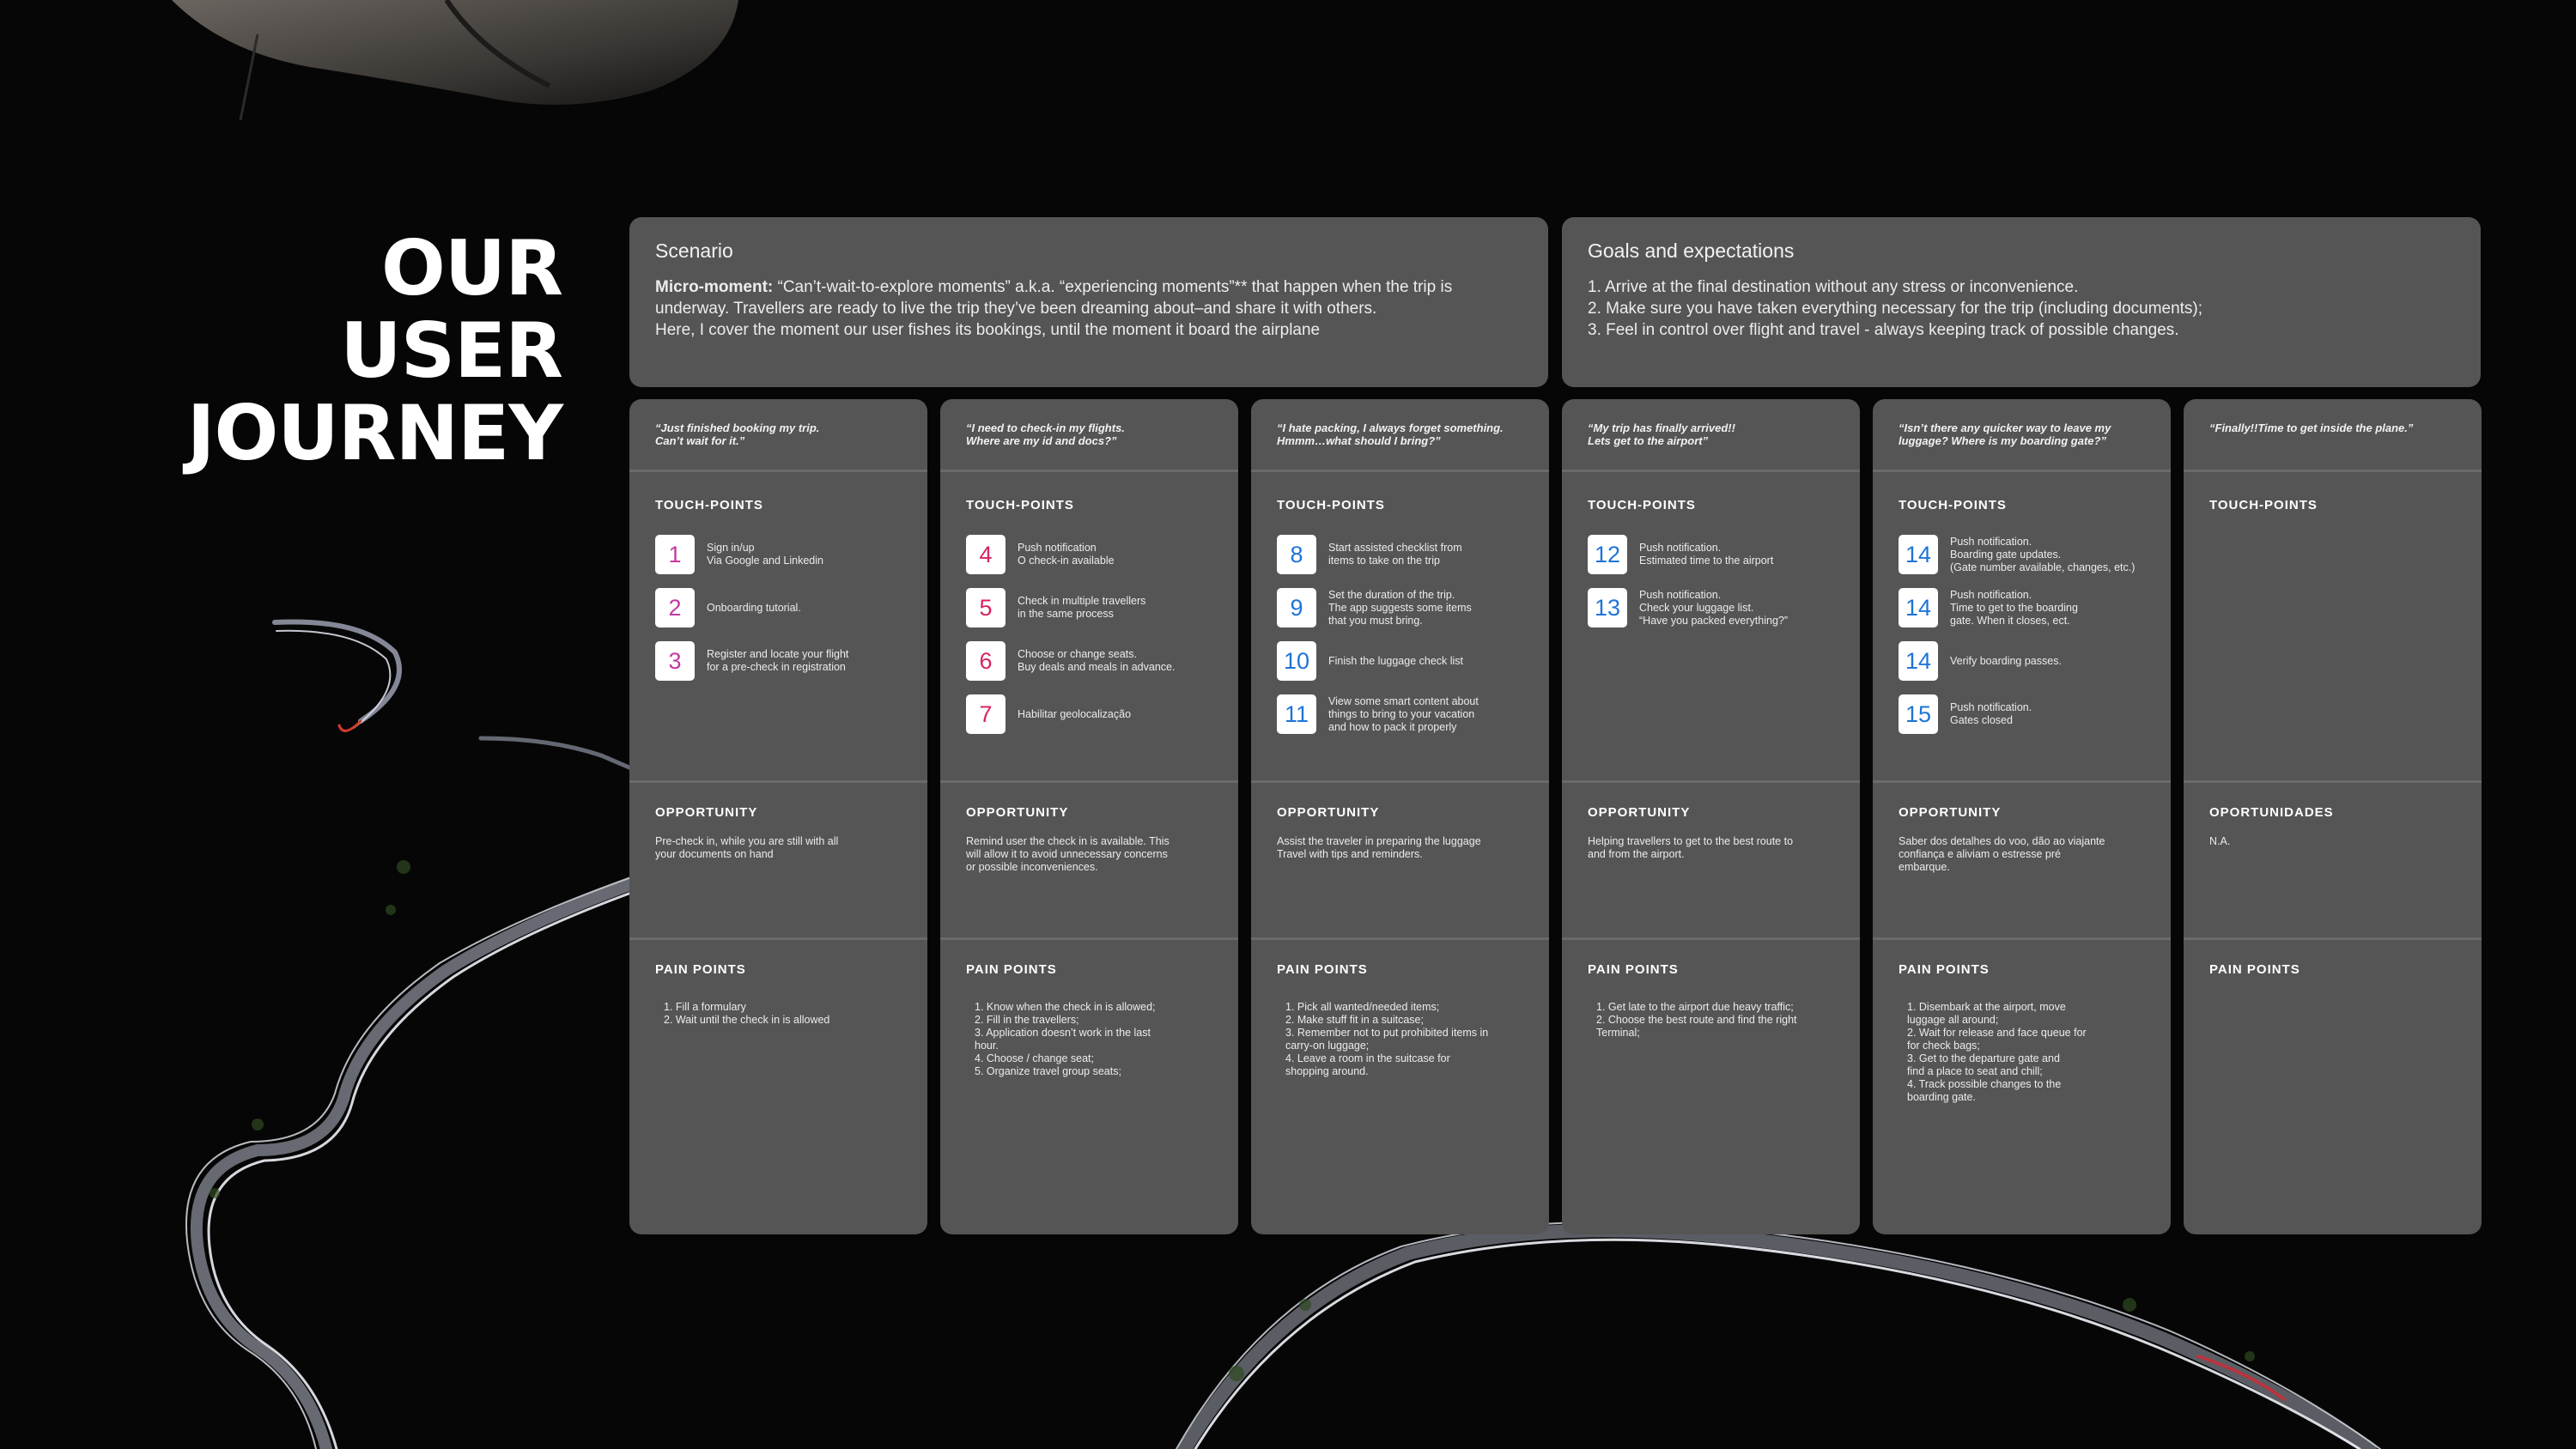 The width and height of the screenshot is (2576, 1449). I want to click on touchpoint-number-badge: 10, so click(1297, 661).